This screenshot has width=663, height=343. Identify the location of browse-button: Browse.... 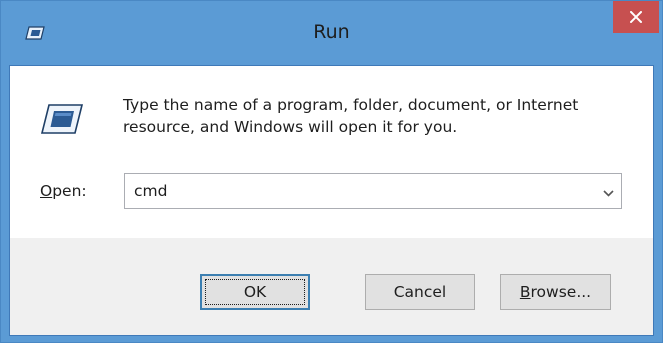
(555, 292).